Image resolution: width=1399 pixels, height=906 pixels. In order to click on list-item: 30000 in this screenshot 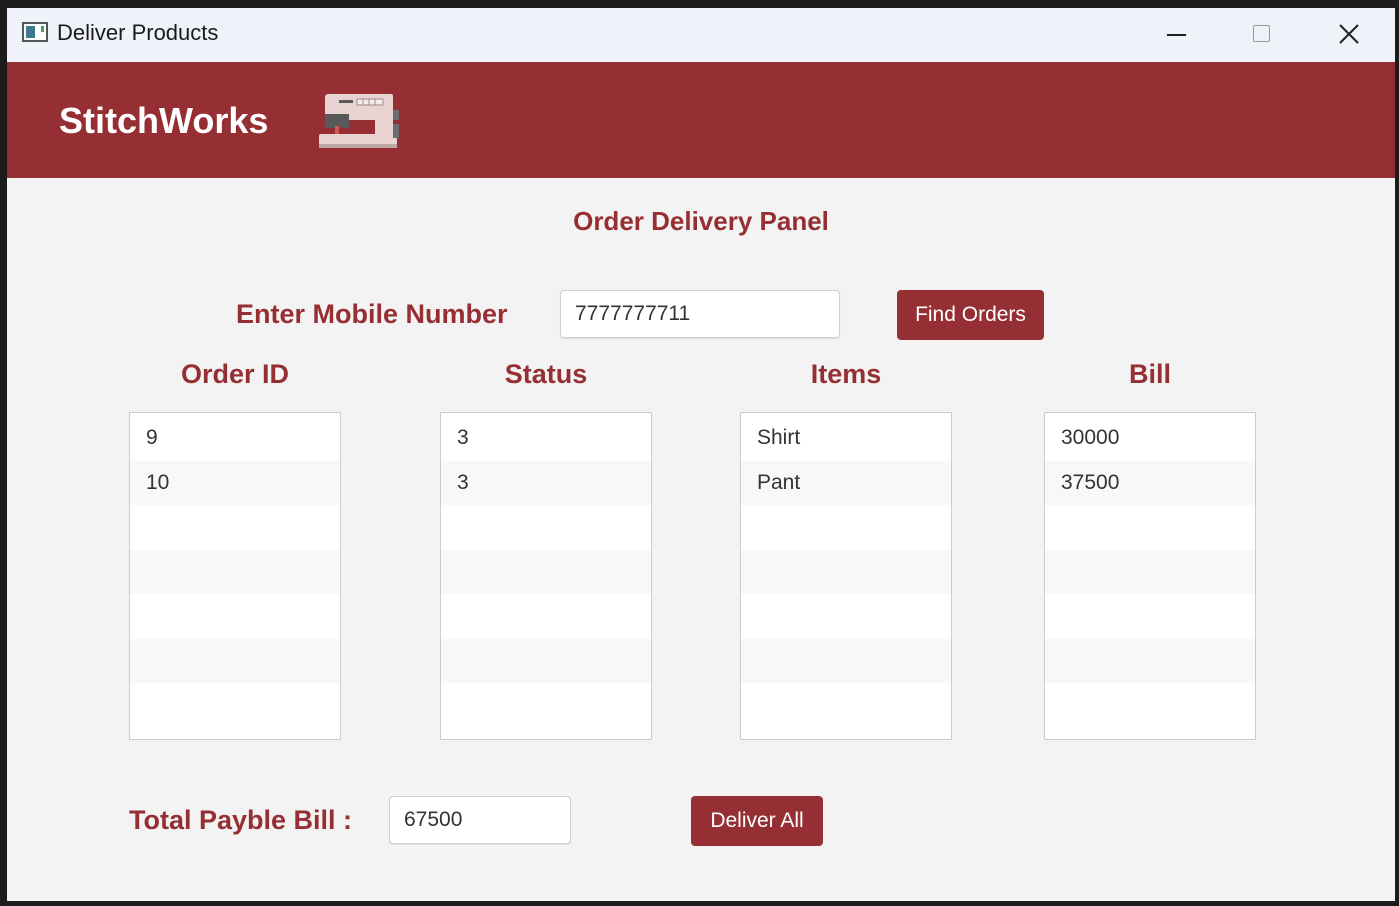, I will do `click(1150, 438)`.